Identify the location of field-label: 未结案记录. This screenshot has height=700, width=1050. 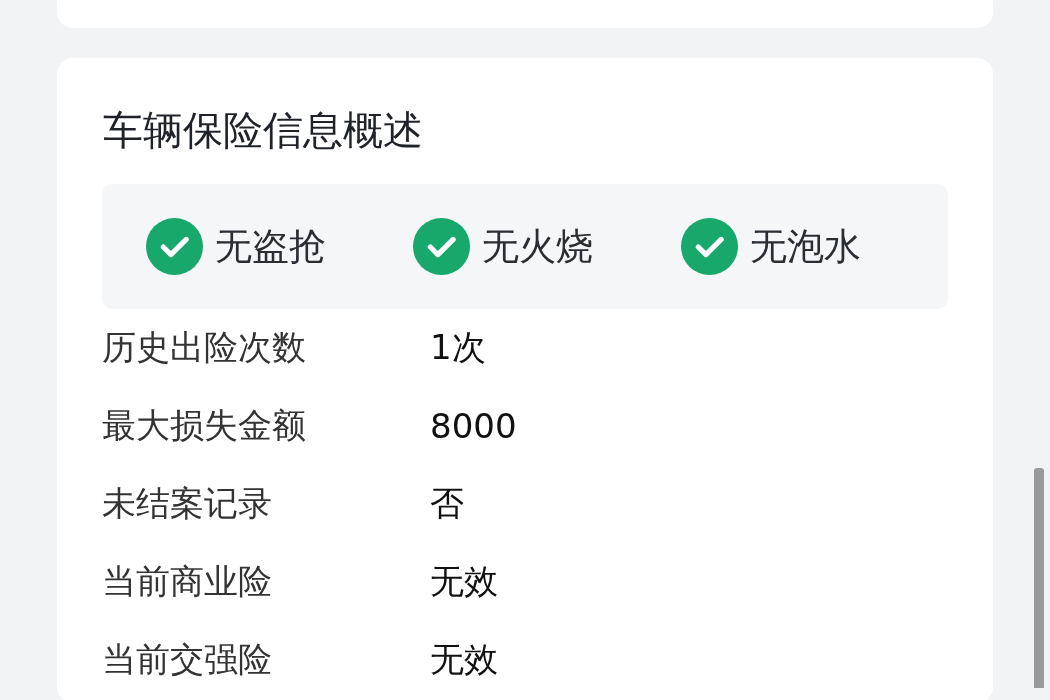
(187, 503).